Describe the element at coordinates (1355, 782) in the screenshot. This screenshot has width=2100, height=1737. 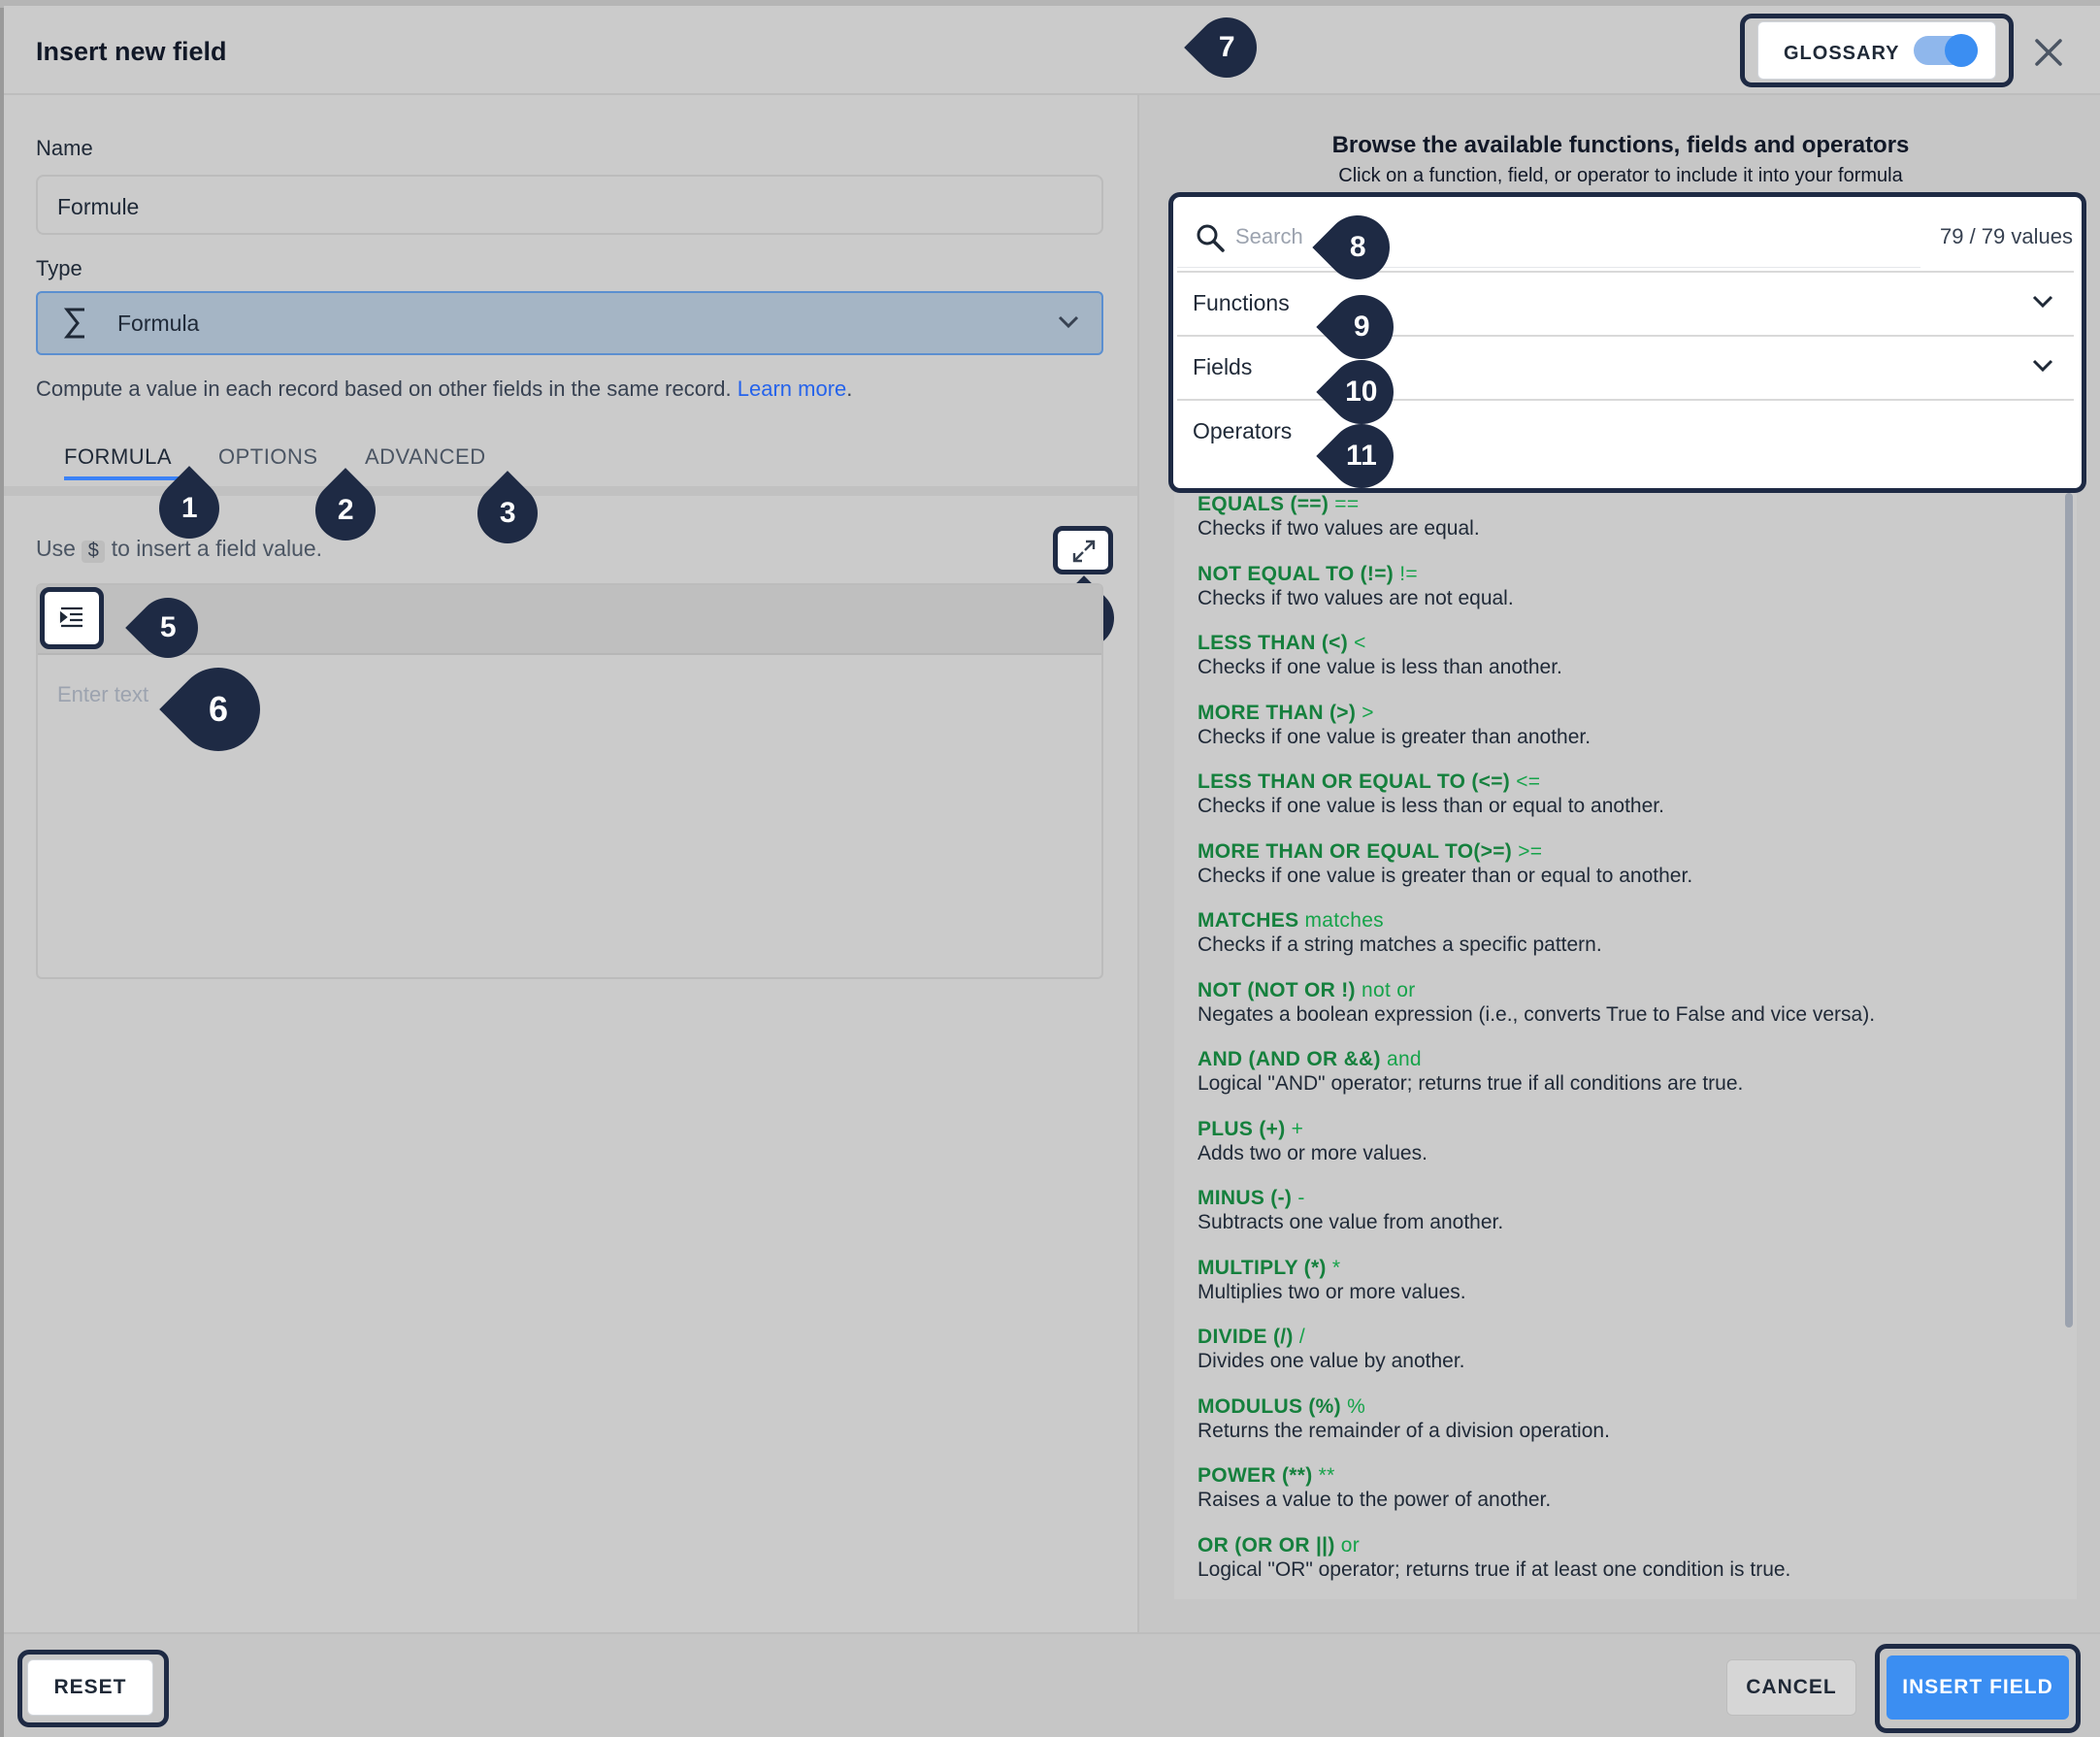
I see `operator-label: LESS THAN OR EQUAL TO (<=)` at that location.